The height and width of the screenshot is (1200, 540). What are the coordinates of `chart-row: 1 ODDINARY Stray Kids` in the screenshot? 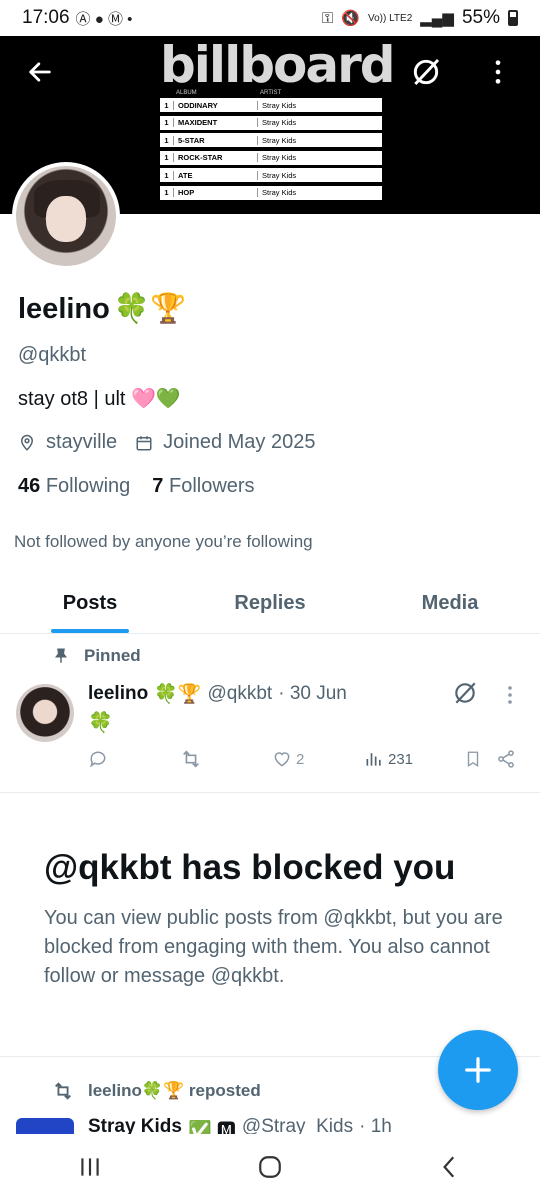 It's located at (271, 105).